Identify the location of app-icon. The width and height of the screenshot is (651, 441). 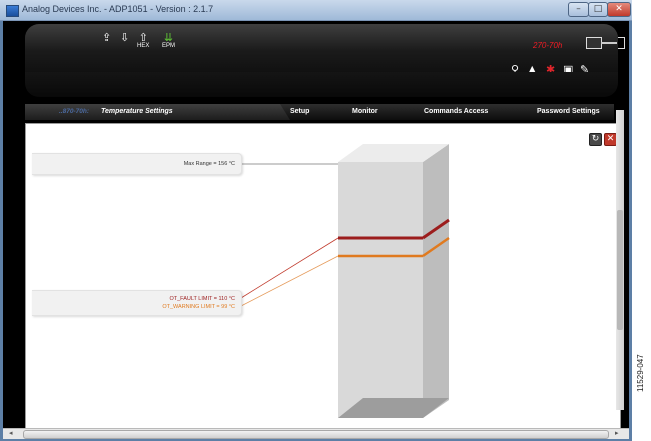
(12, 11).